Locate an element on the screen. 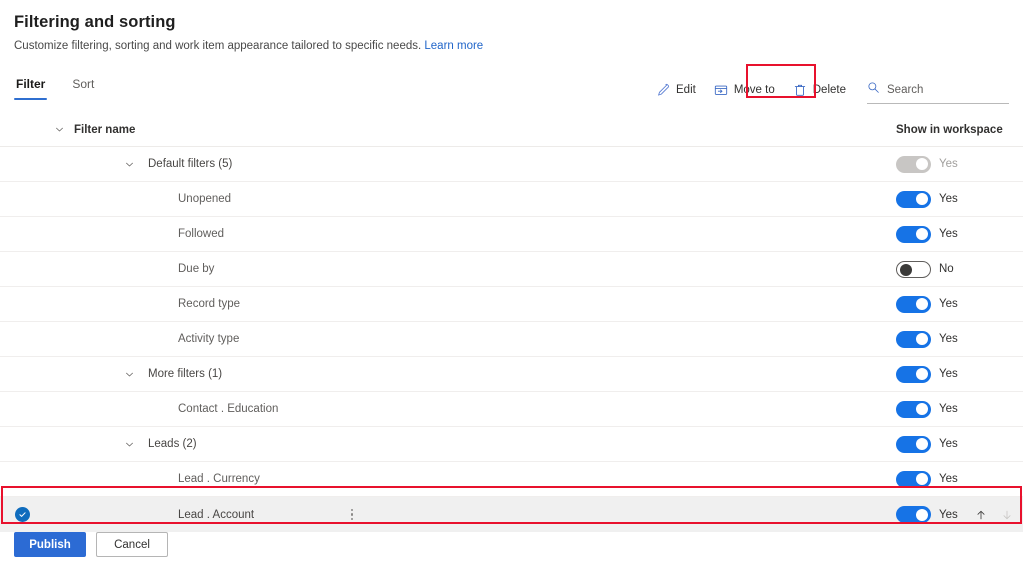 The image size is (1023, 570). reorder-controls is located at coordinates (994, 515).